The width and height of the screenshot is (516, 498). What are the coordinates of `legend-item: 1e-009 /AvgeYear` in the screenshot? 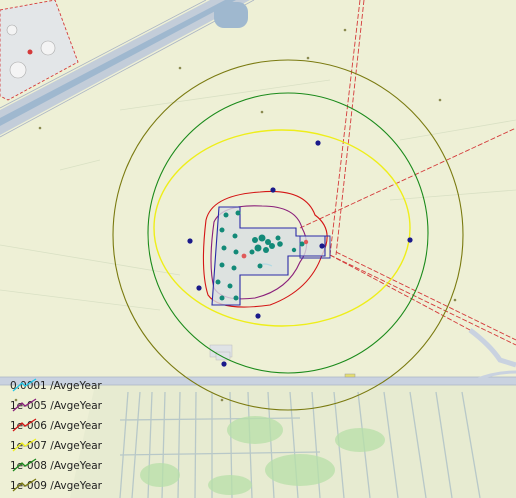 It's located at (95, 486).